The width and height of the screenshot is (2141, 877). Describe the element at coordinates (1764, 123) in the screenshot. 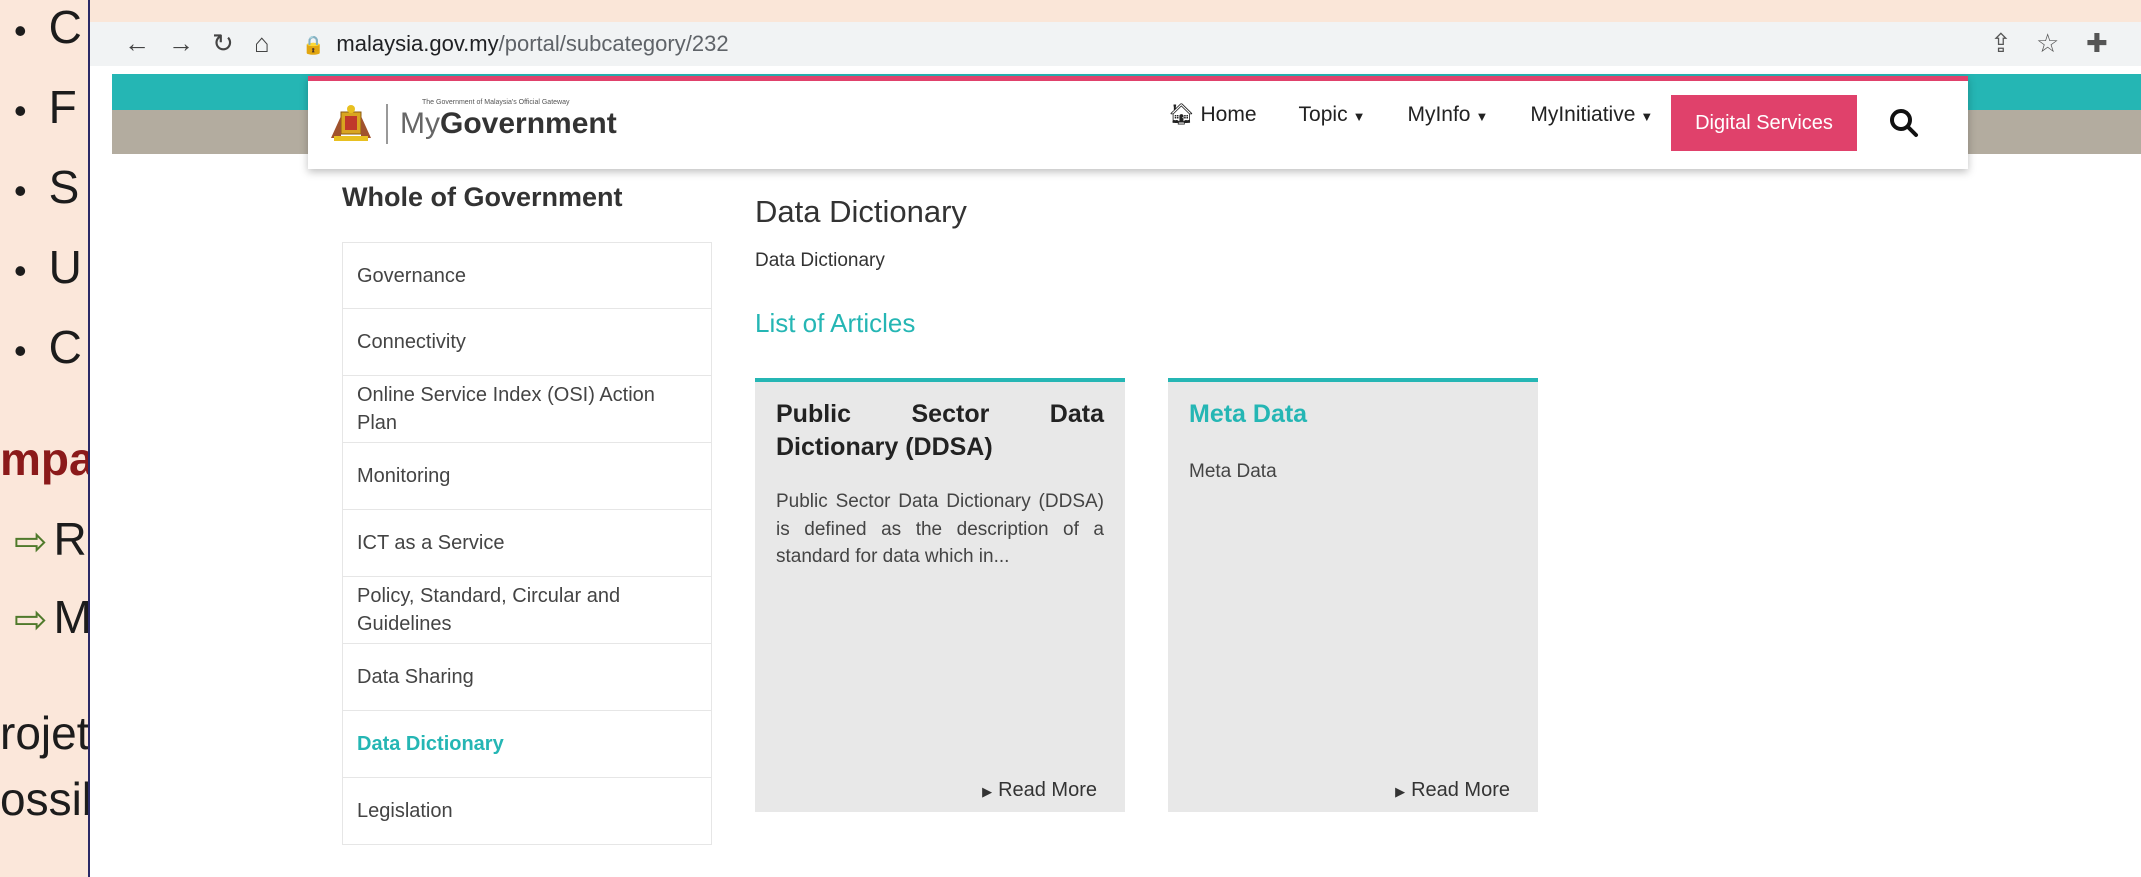

I see `digital-services-button: Digital Services` at that location.